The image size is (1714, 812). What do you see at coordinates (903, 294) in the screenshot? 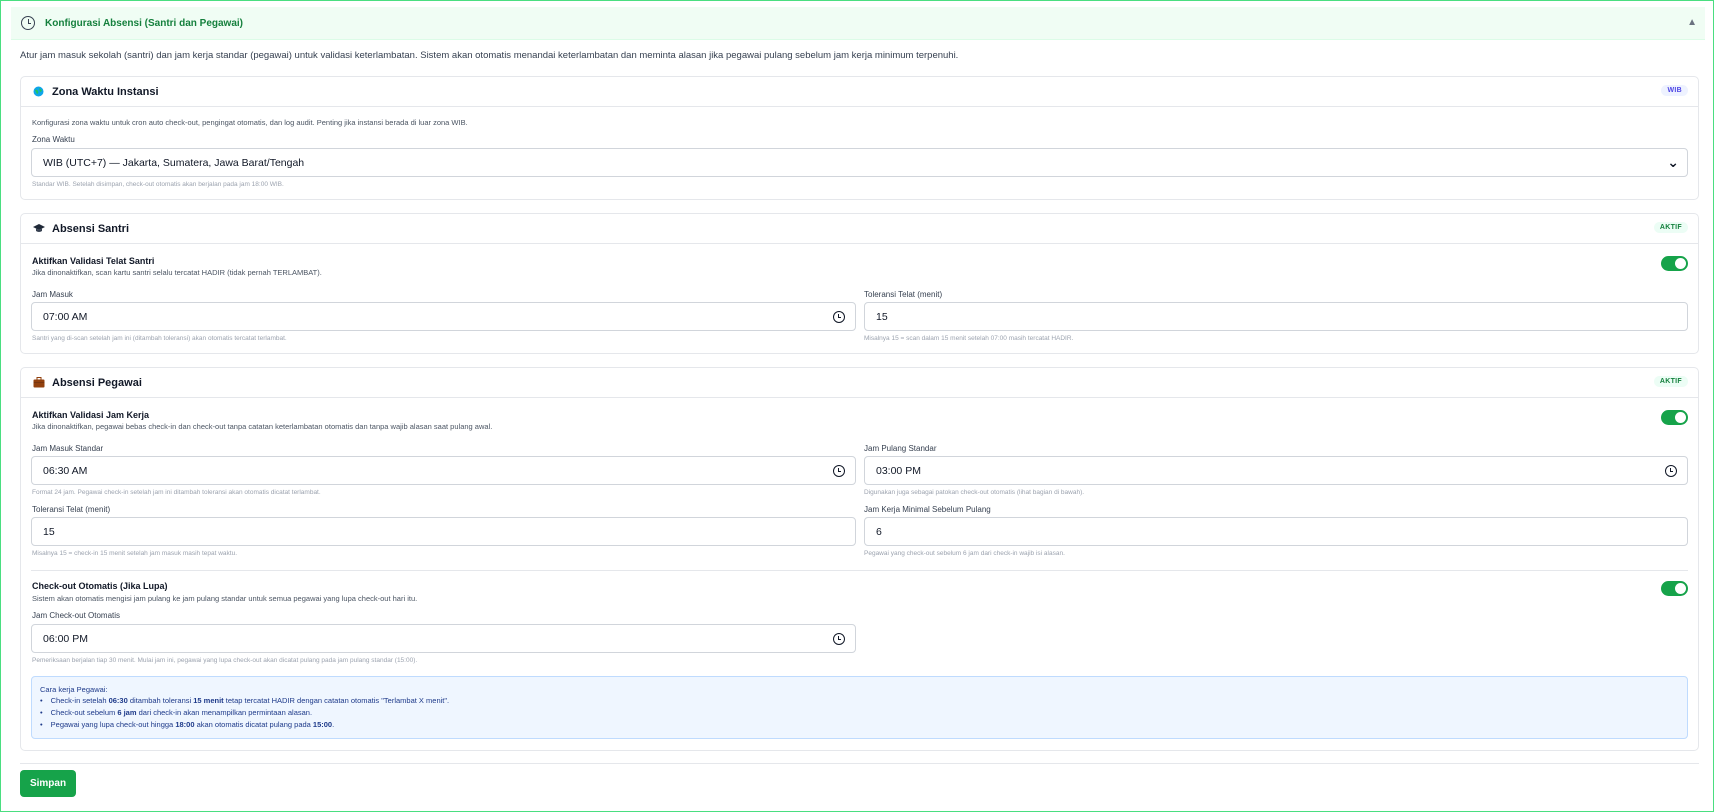
I see `santri-toleransi-label: Toleransi Telat (menit)` at bounding box center [903, 294].